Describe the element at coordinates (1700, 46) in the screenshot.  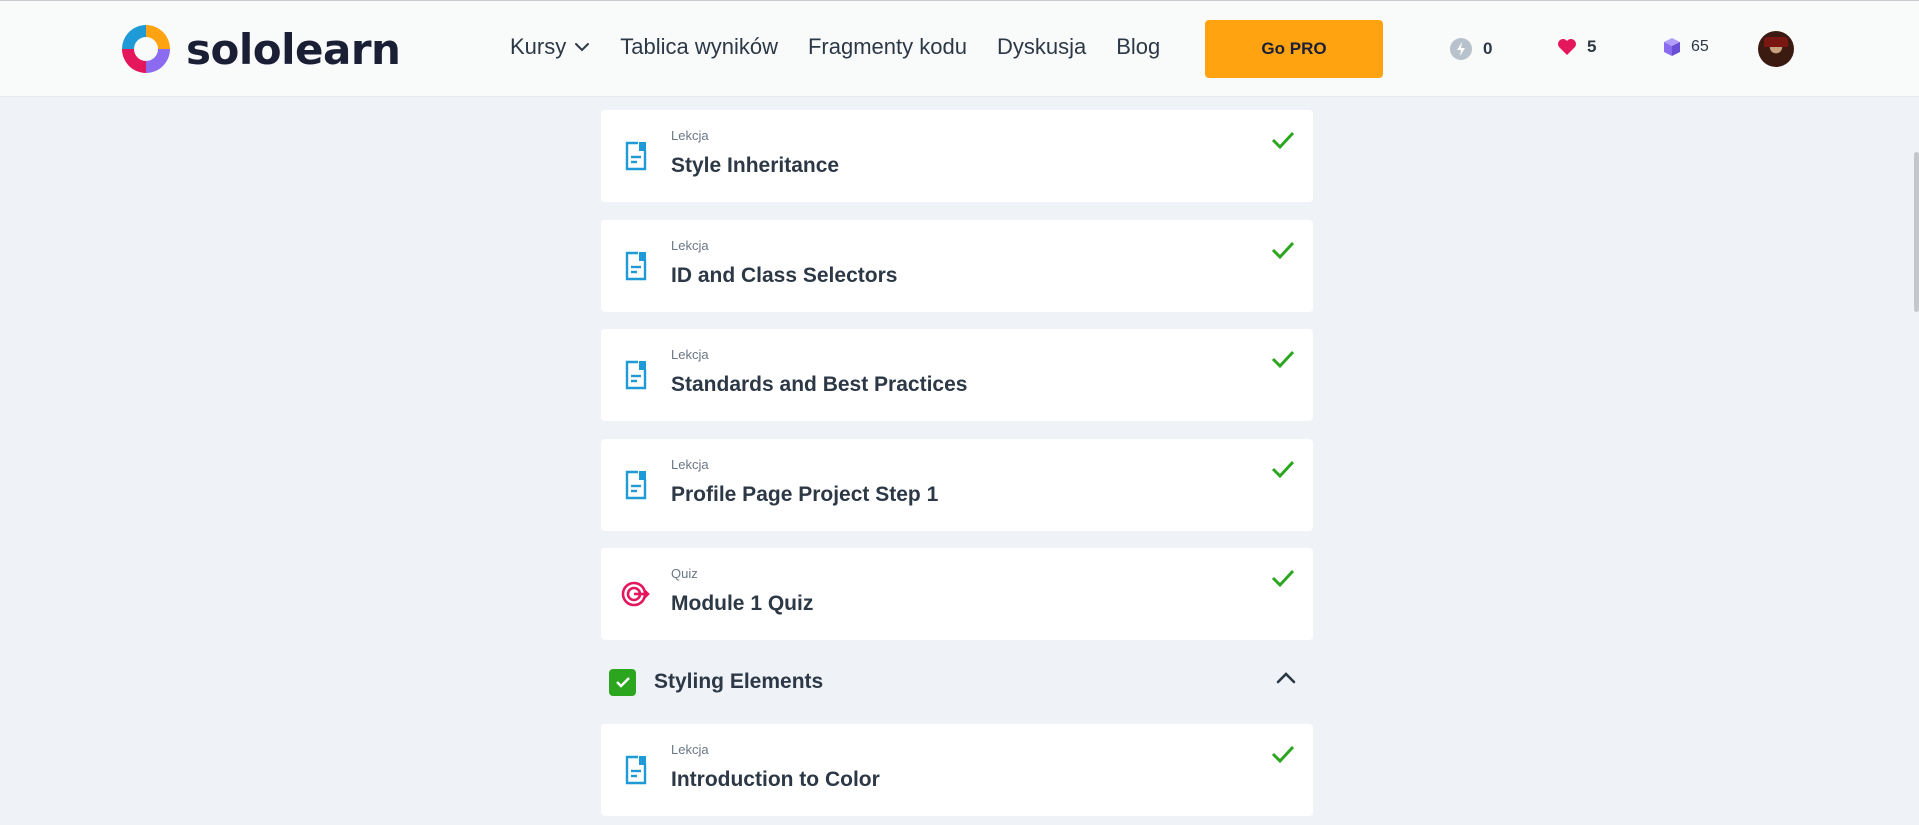
I see `bits-value: 65` at that location.